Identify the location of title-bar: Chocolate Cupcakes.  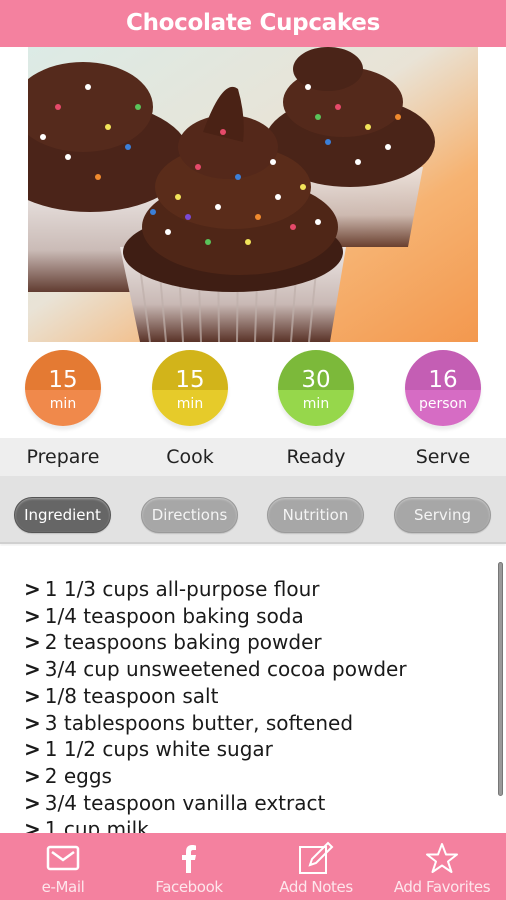
(253, 23).